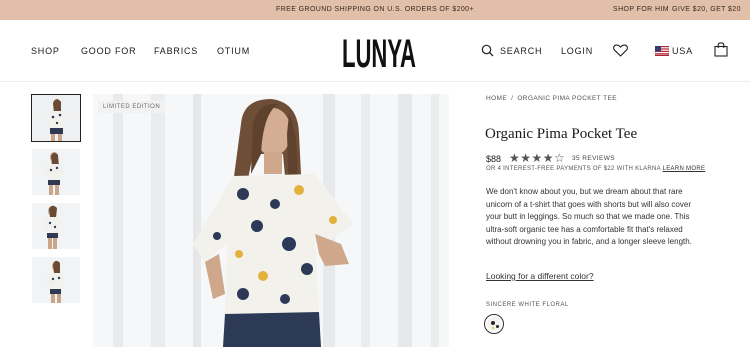  I want to click on give-get-link: GIVE $20, GET $20, so click(706, 9).